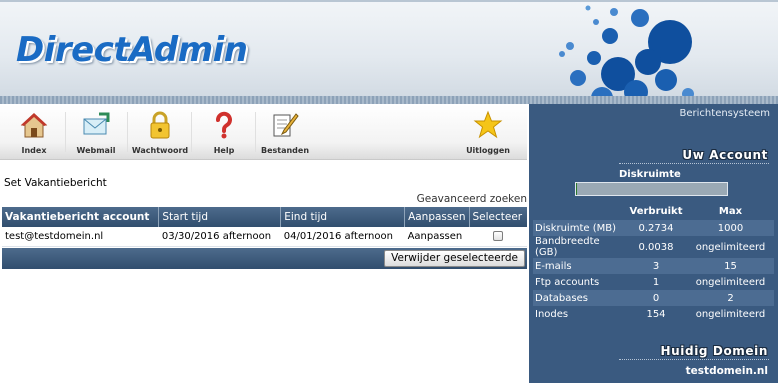  Describe the element at coordinates (132, 50) in the screenshot. I see `directadmin-logo: DirectAdmin` at that location.